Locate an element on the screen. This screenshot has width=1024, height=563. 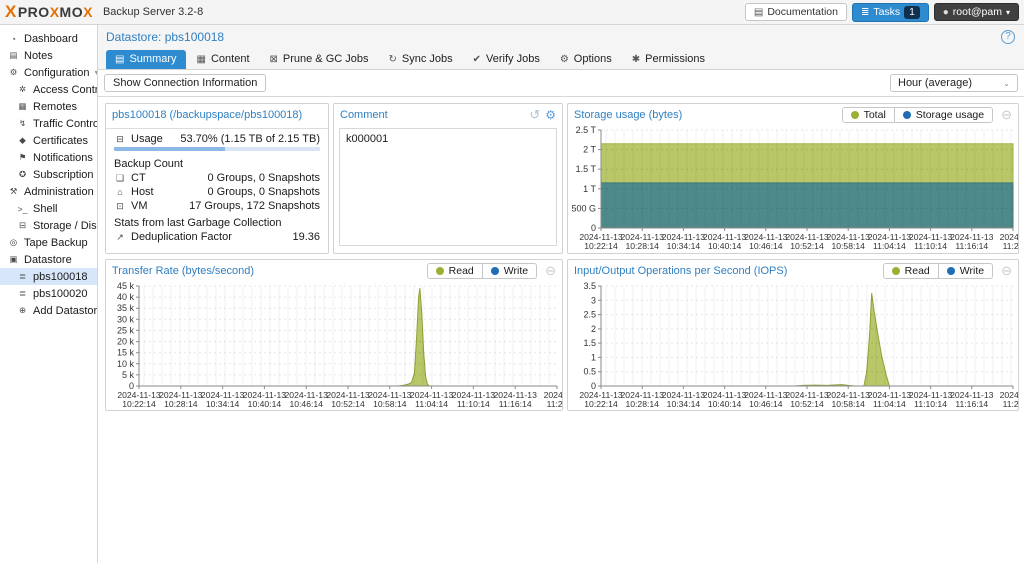
comment-text: k000001 is located at coordinates (448, 187).